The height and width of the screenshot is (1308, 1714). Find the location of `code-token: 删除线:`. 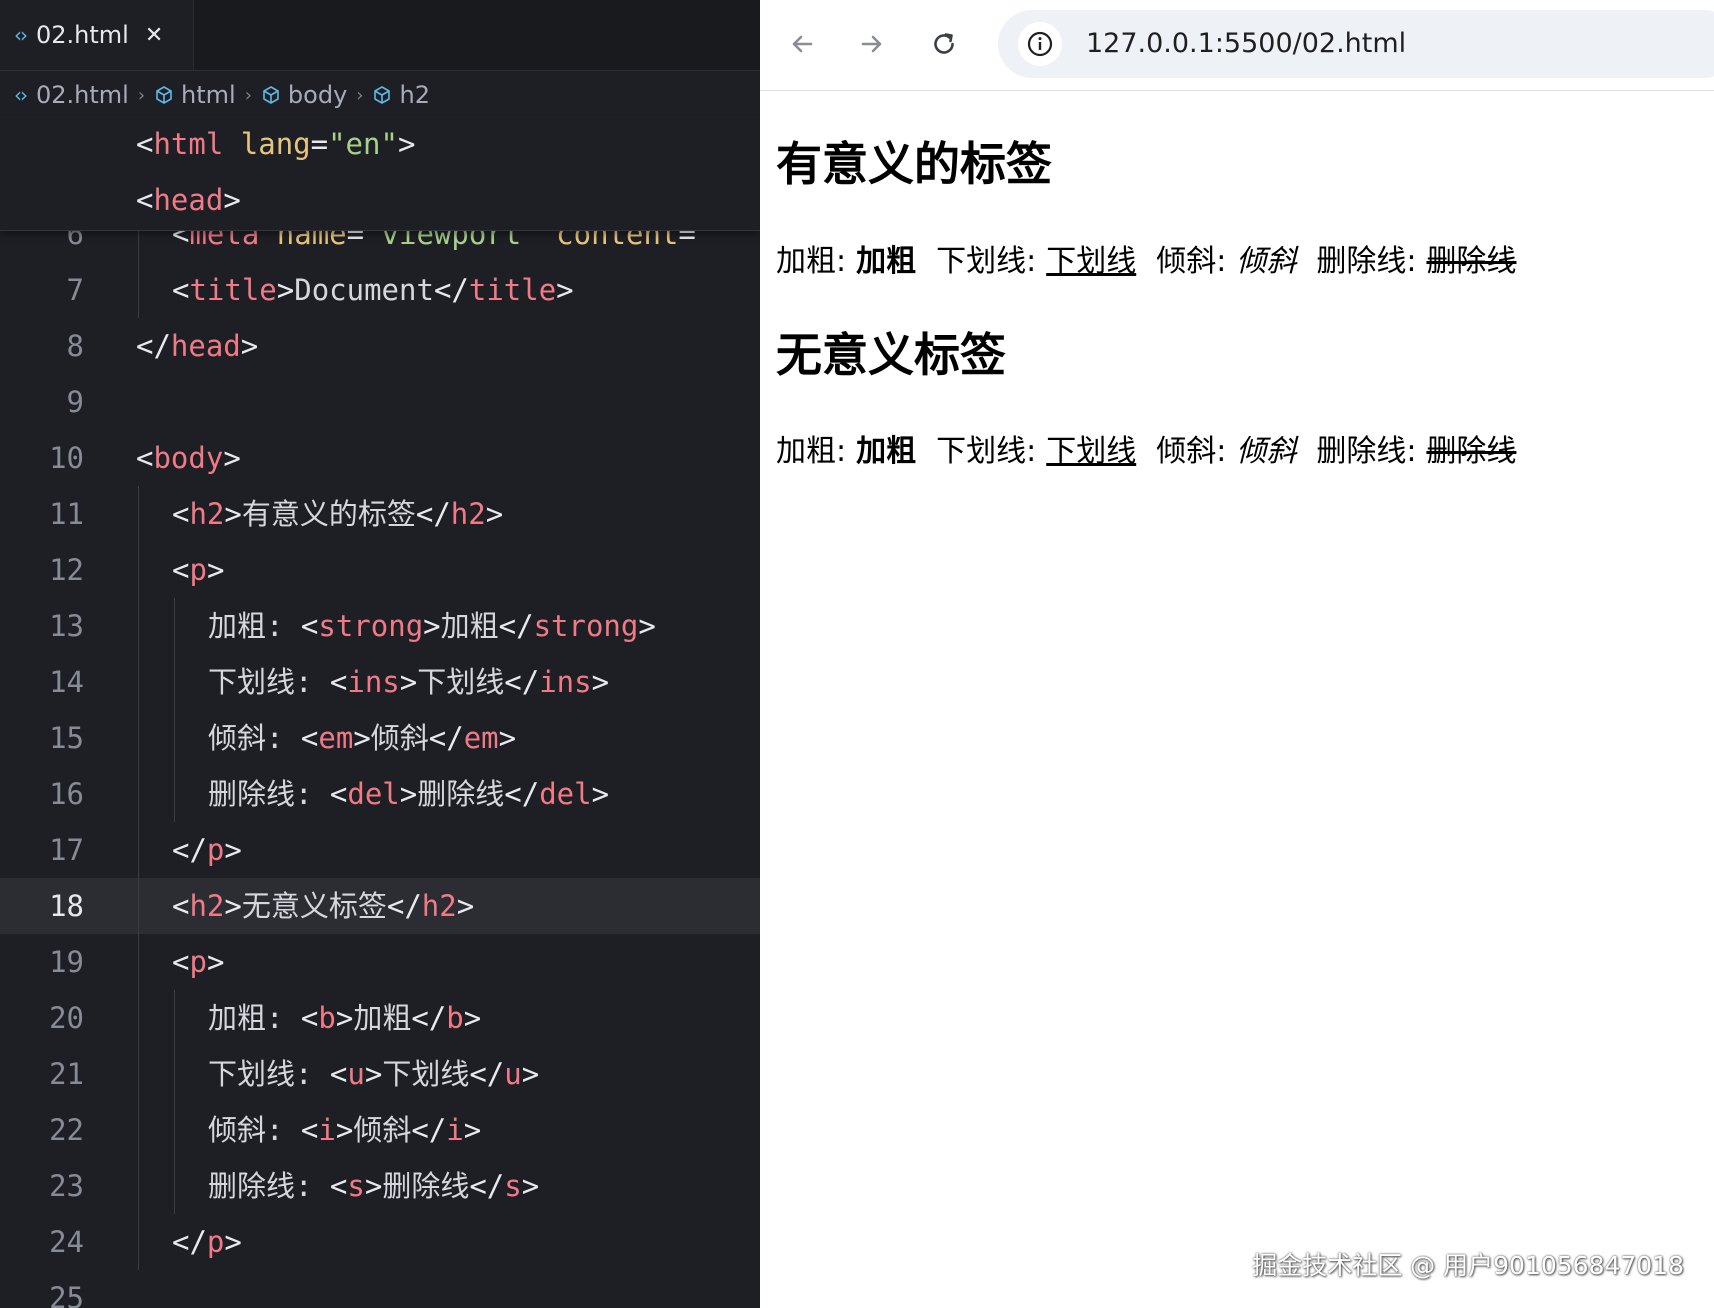

code-token: 删除线: is located at coordinates (269, 794).